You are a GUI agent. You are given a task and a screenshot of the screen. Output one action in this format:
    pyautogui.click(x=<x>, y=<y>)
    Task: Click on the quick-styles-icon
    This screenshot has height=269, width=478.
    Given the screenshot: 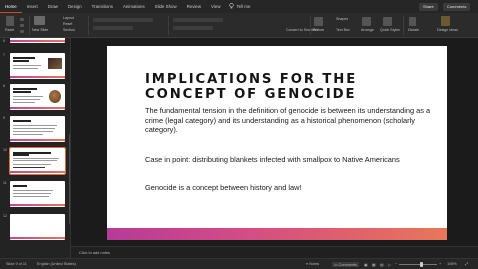 What is the action you would take?
    pyautogui.click(x=387, y=21)
    